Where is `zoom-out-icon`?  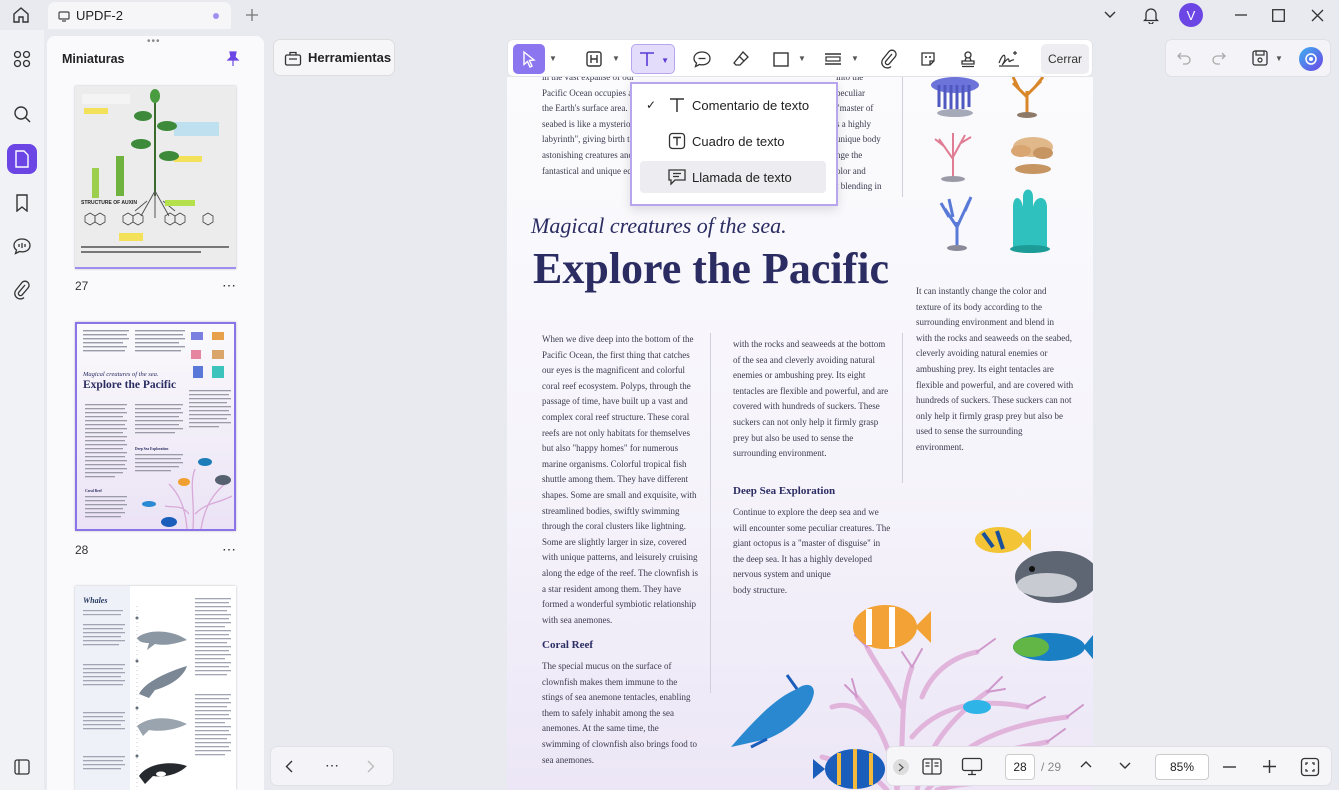
zoom-out-icon is located at coordinates (1229, 767).